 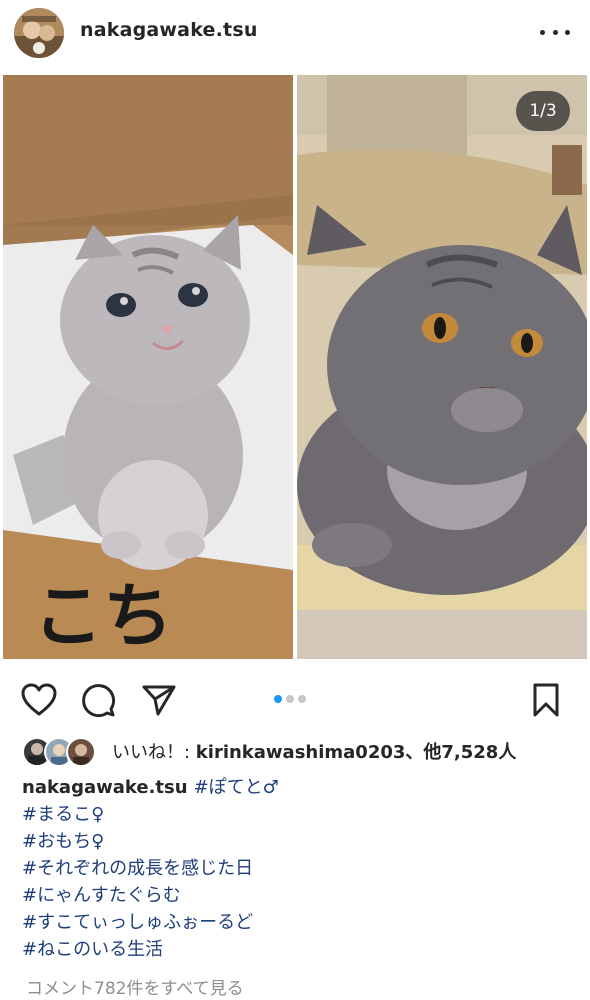 I want to click on caption-first-line: nakagawake.tsu #ぽてと♂, so click(x=297, y=787).